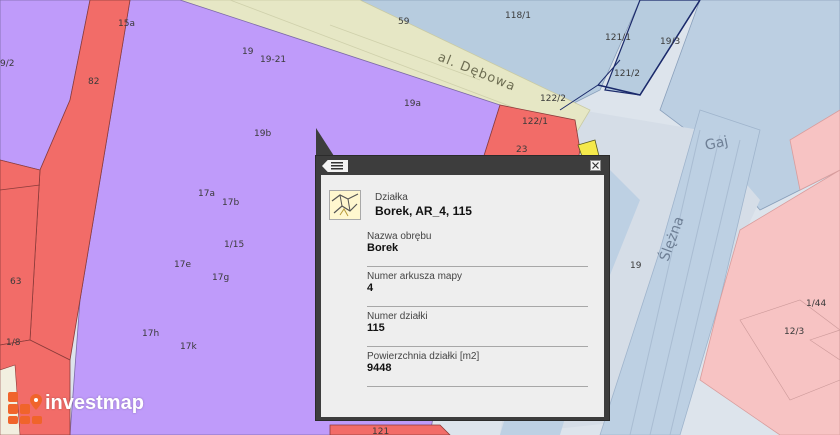  What do you see at coordinates (553, 99) in the screenshot?
I see `parcel-label: 122/2` at bounding box center [553, 99].